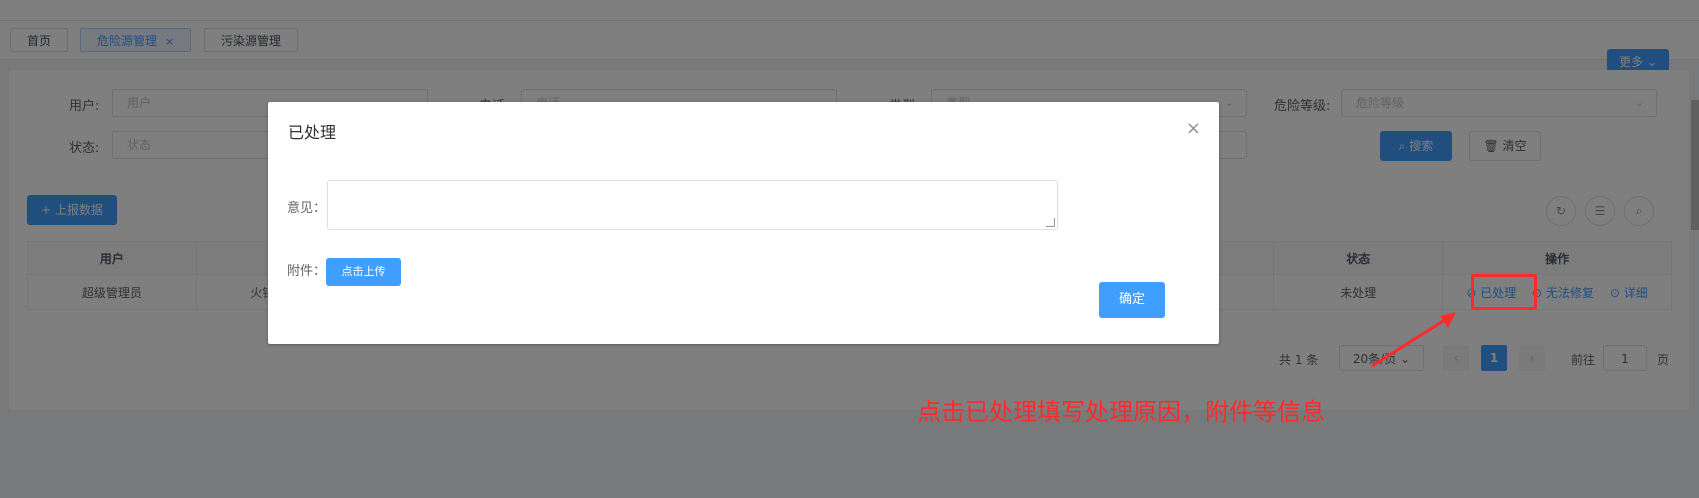  What do you see at coordinates (1121, 412) in the screenshot?
I see `annotation-text: 点击已处理填写处理原因，附件等信息` at bounding box center [1121, 412].